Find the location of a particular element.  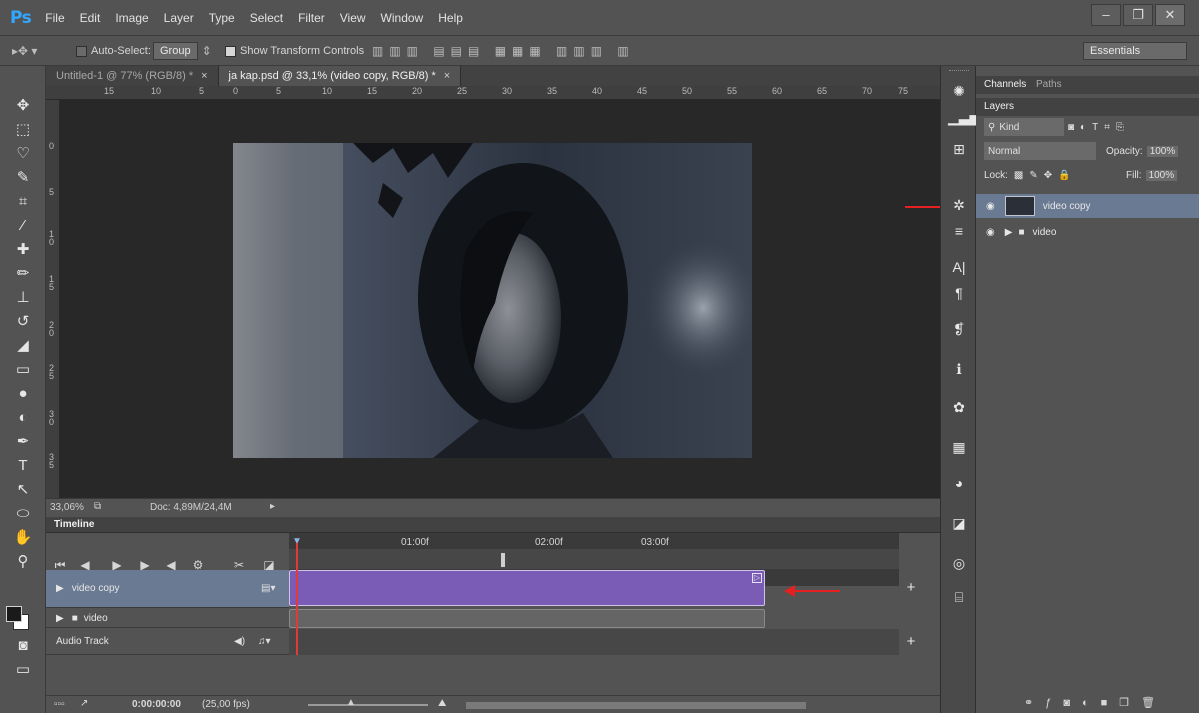

actions-icon: ◪ is located at coordinates (959, 523).